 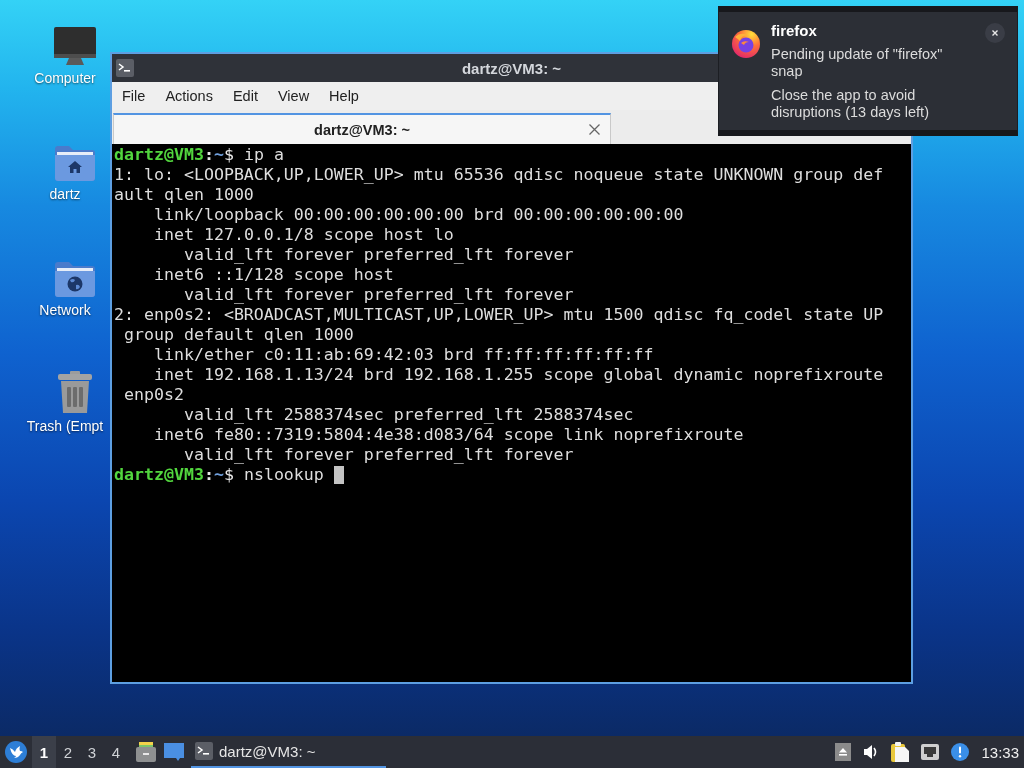 I want to click on output-line: ault qlen 1000, so click(x=184, y=194).